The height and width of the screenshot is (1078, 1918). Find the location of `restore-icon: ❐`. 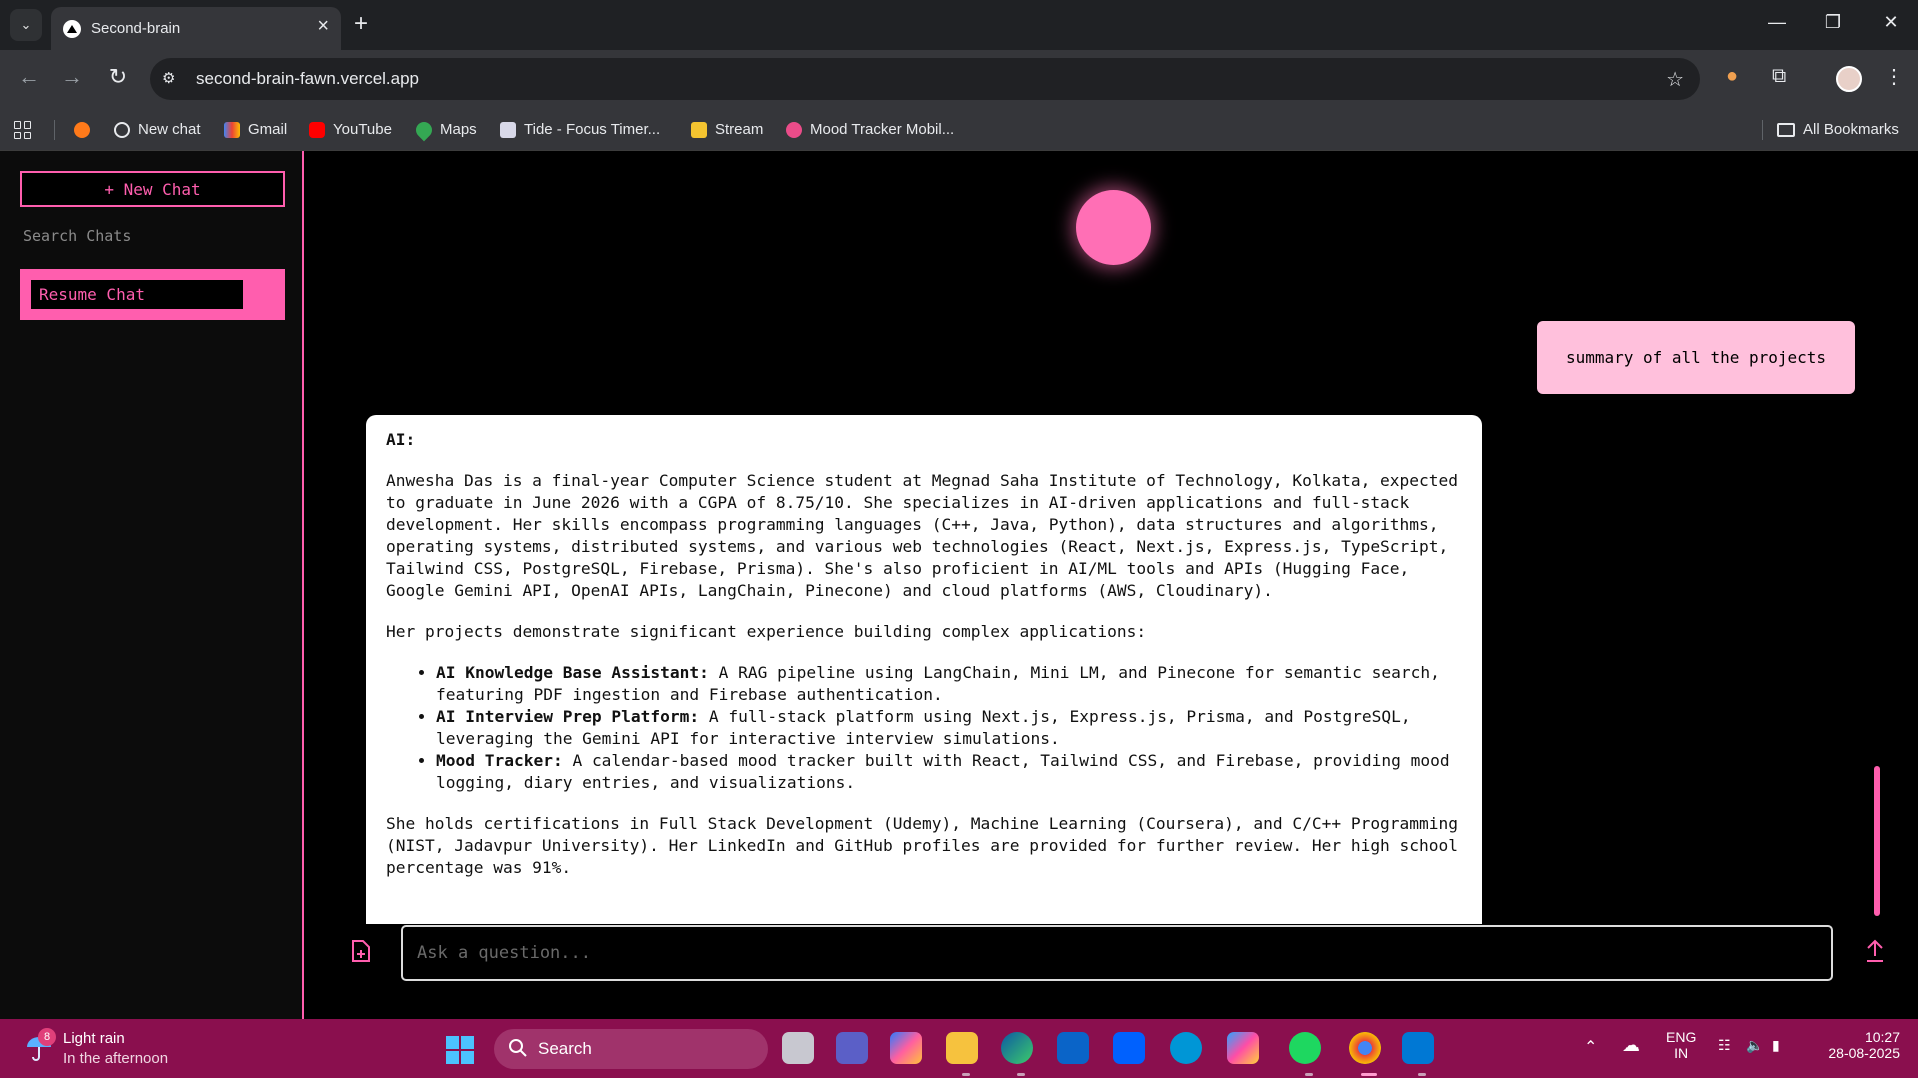

restore-icon: ❐ is located at coordinates (1833, 22).